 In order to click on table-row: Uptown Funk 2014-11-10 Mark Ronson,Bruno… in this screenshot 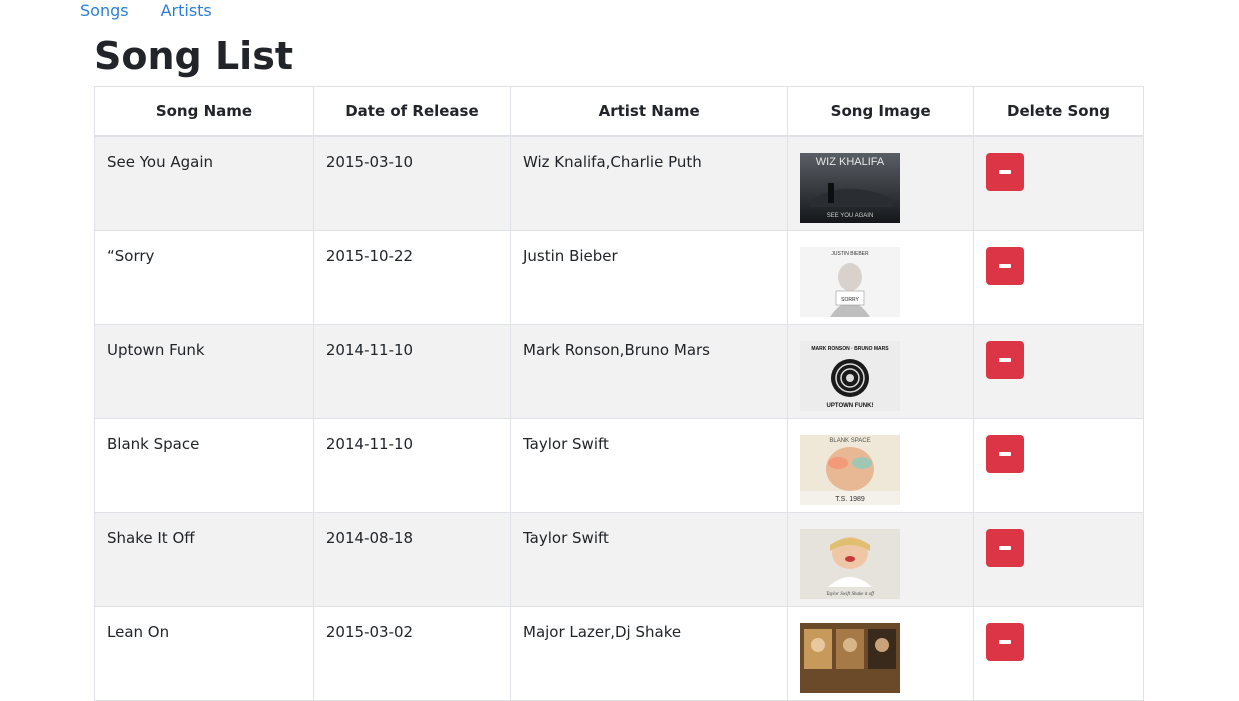, I will do `click(619, 371)`.